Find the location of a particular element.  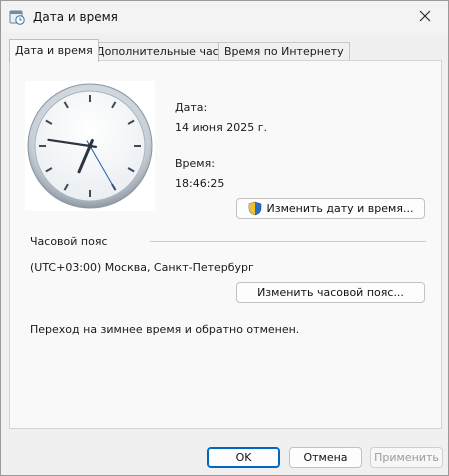

apply-button: Применить is located at coordinates (406, 457).